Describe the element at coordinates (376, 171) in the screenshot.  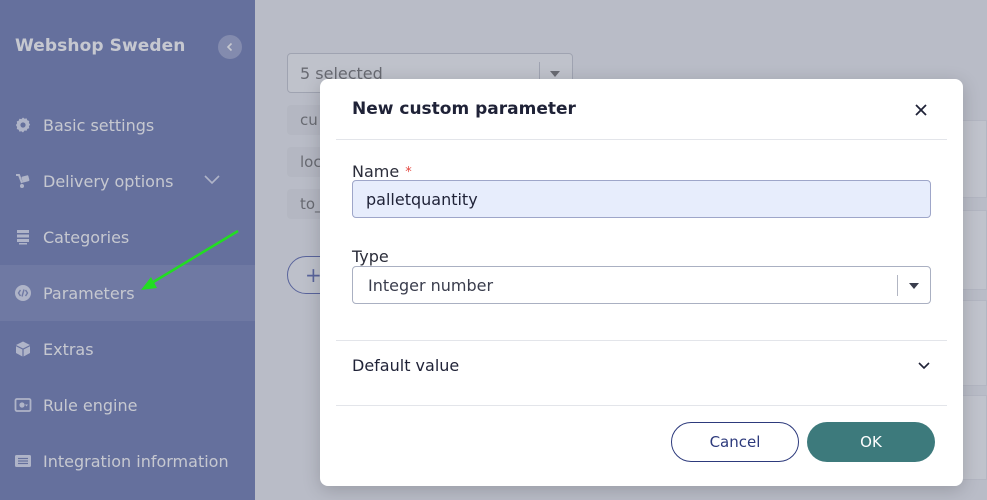
I see `name-label-text: Name` at that location.